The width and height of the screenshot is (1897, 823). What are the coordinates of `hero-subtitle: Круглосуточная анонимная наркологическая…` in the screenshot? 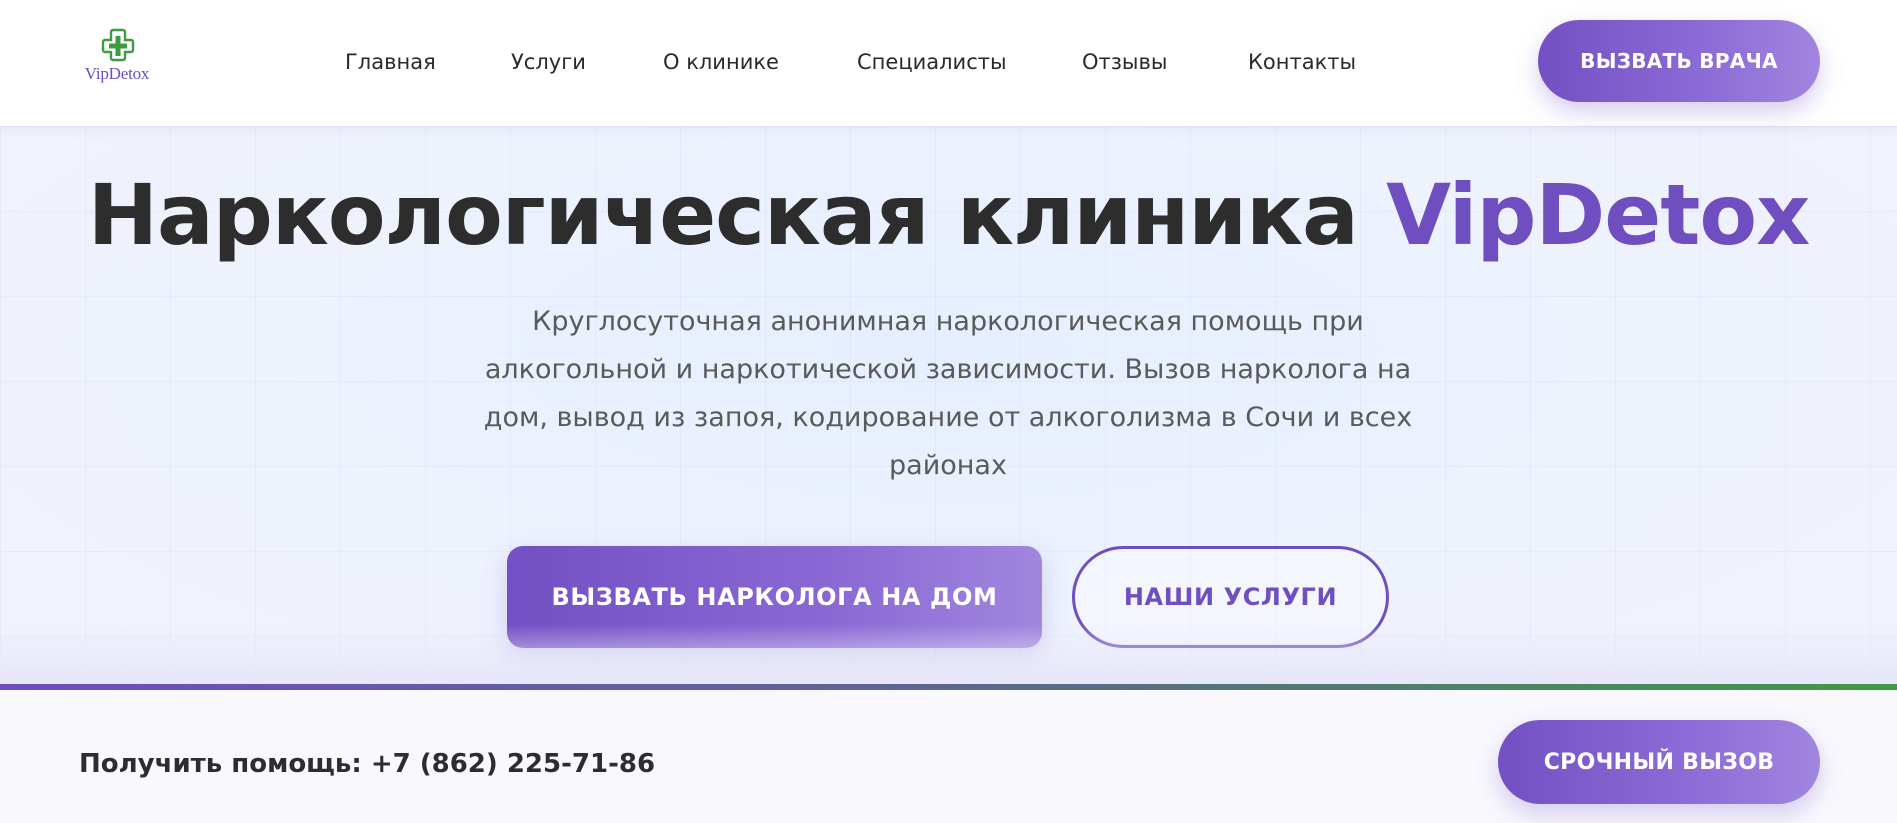 It's located at (948, 393).